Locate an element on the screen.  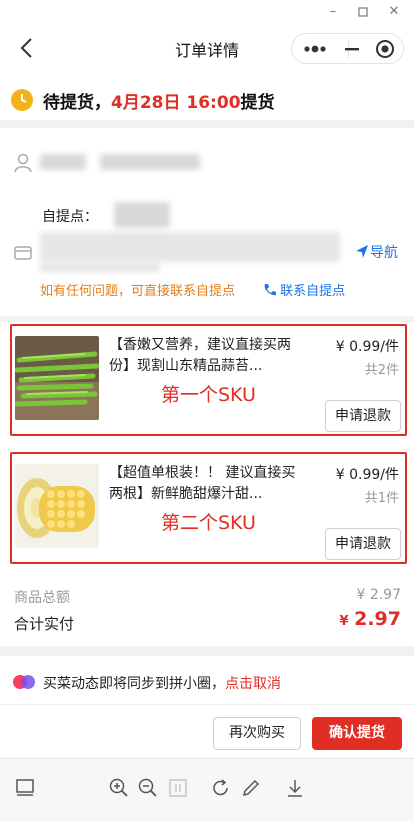
pickup-datetime: 4月28日 16:00 is located at coordinates (176, 103).